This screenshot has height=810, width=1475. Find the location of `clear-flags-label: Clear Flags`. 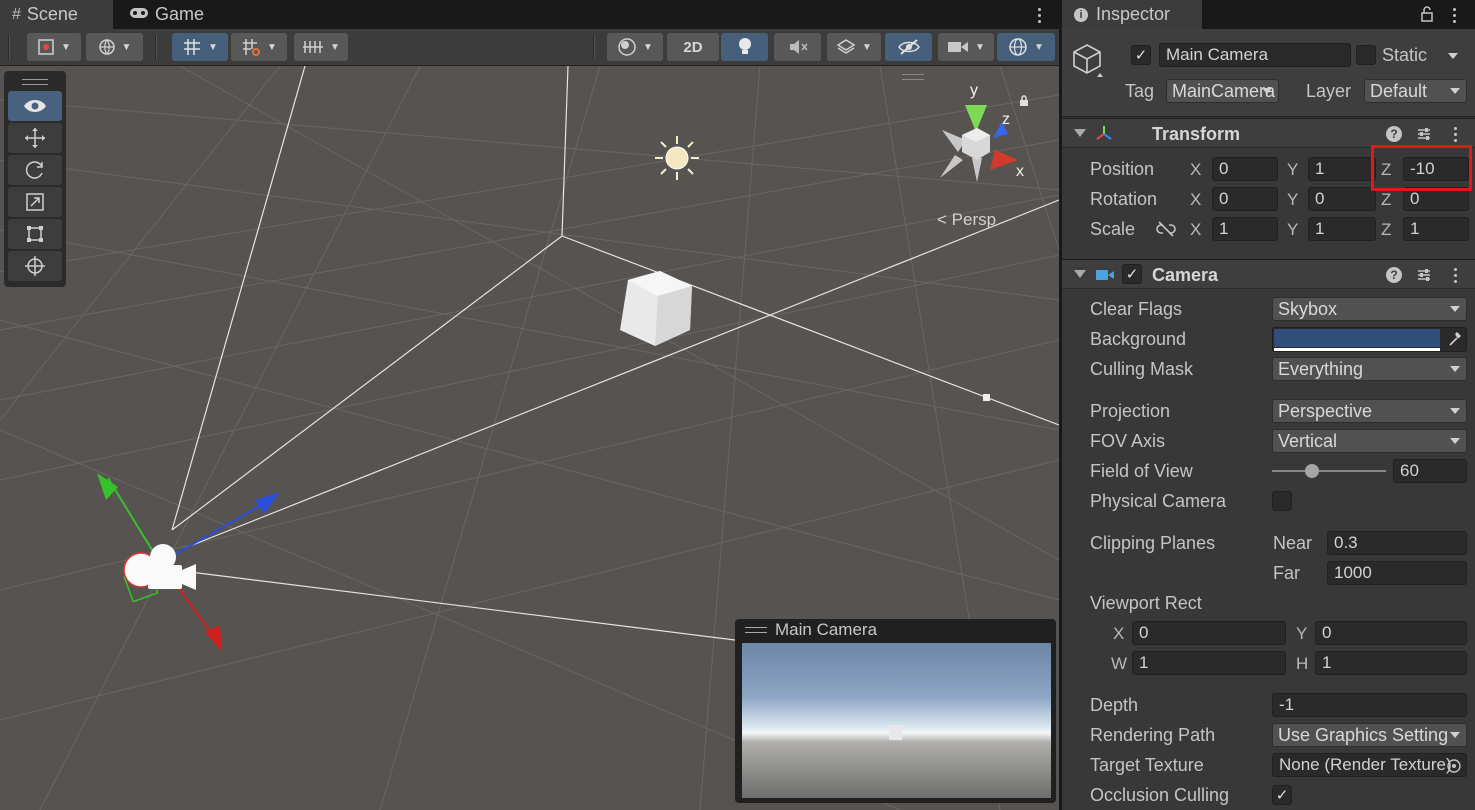

clear-flags-label: Clear Flags is located at coordinates (1136, 309).